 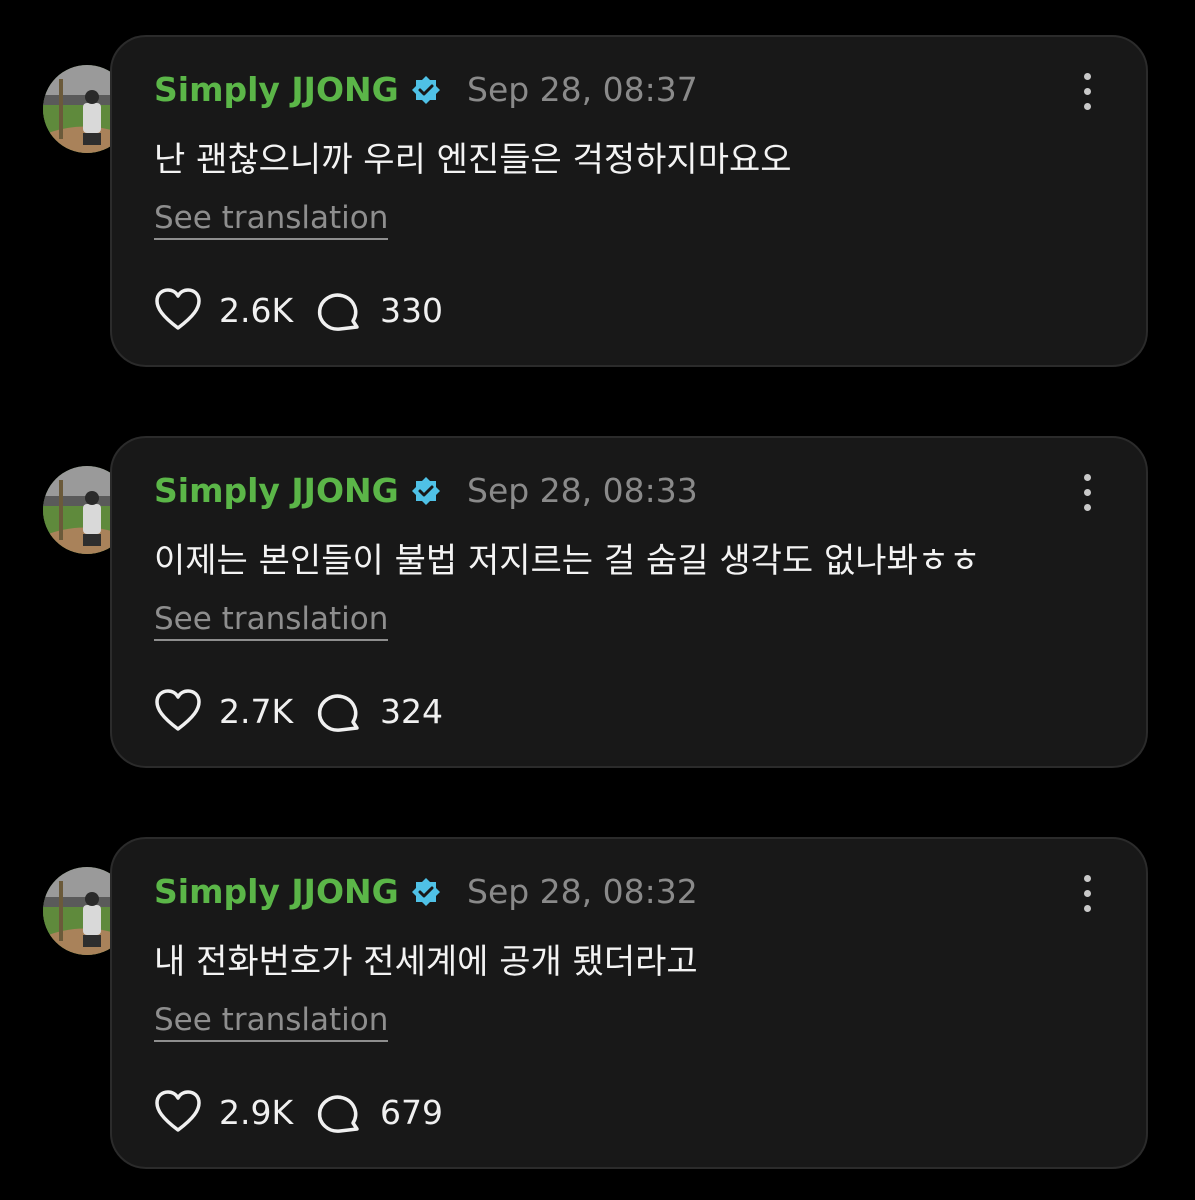 What do you see at coordinates (411, 711) in the screenshot?
I see `reply-count: 324` at bounding box center [411, 711].